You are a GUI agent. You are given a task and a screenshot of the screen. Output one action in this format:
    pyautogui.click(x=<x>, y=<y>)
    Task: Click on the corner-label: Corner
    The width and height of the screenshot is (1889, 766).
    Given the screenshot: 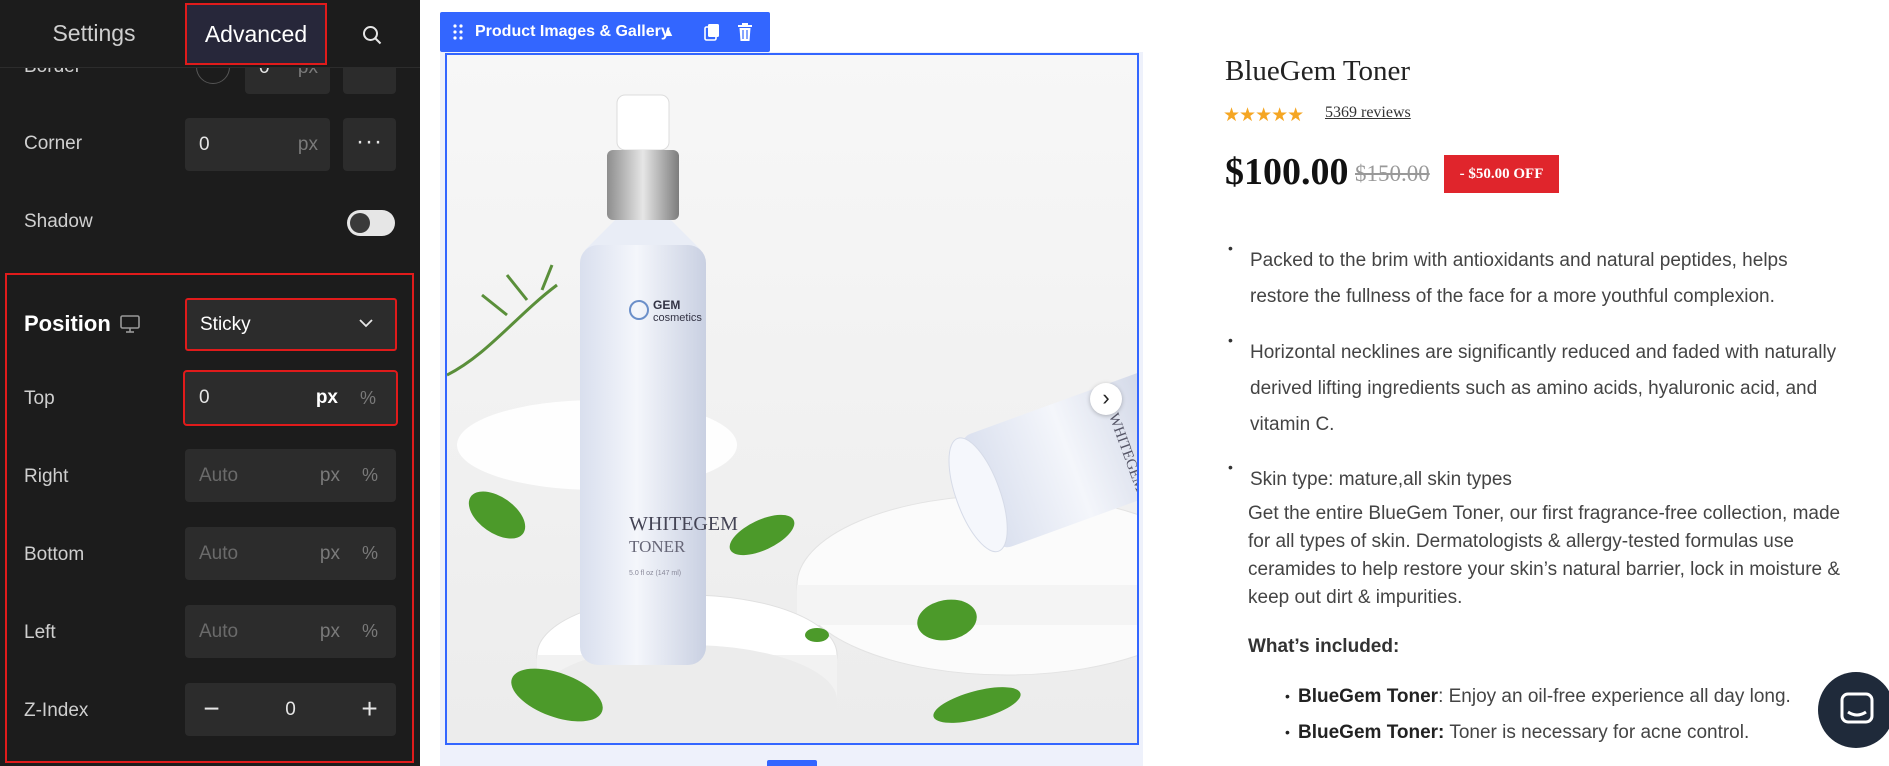 What is the action you would take?
    pyautogui.click(x=53, y=143)
    